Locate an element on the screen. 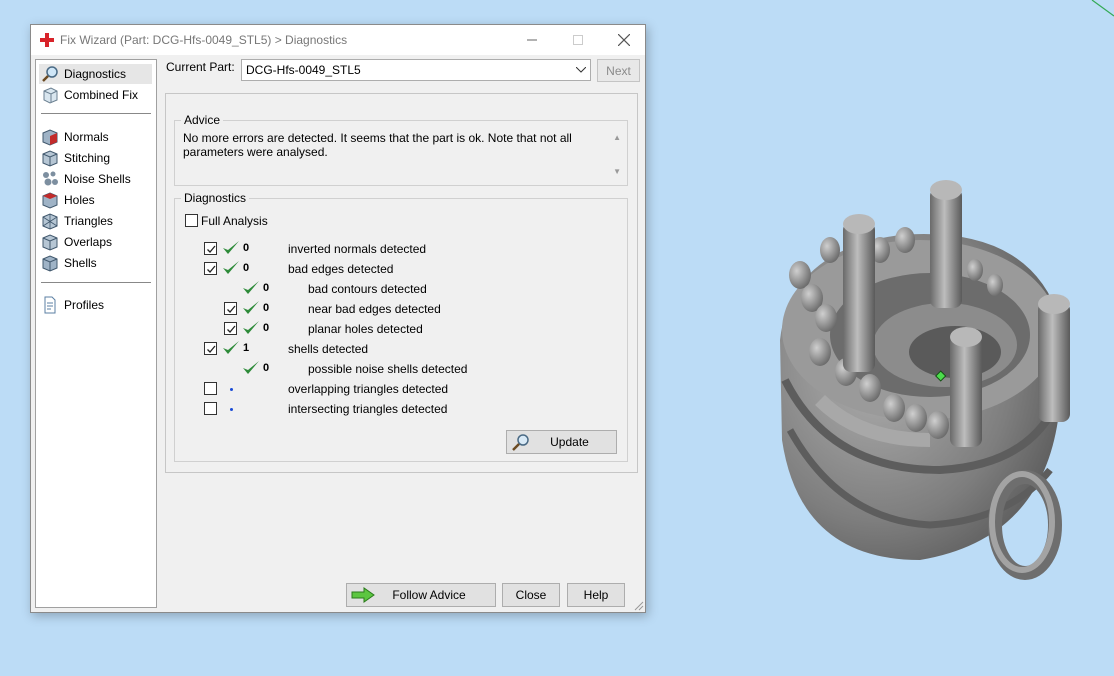 Image resolution: width=1114 pixels, height=676 pixels. sidebar-item-label: Stitching is located at coordinates (87, 158).